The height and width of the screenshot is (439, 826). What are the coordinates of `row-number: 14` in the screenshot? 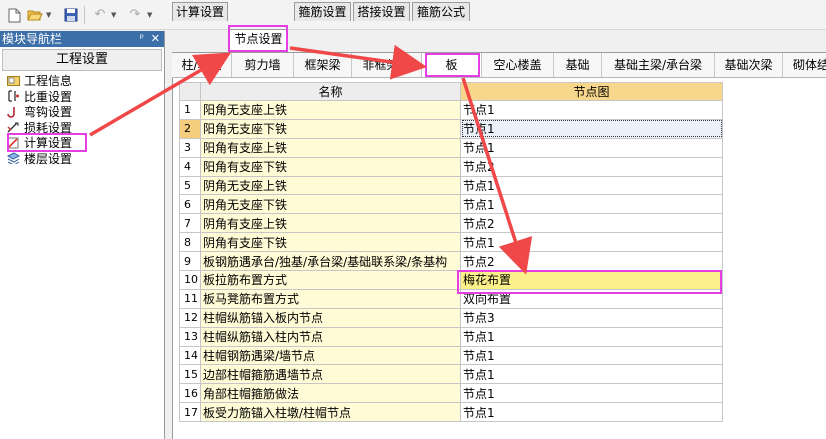 It's located at (190, 355).